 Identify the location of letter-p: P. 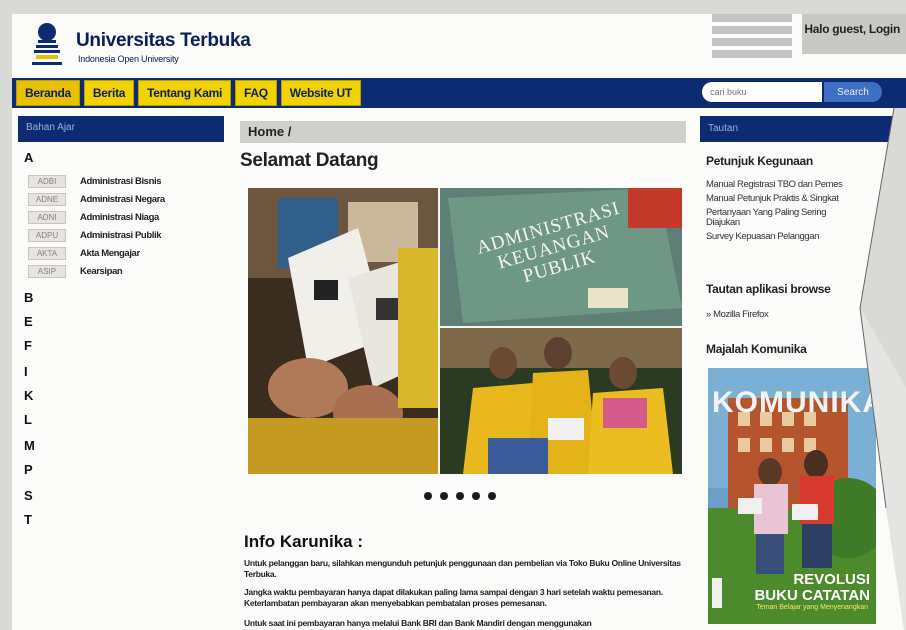
(28, 469).